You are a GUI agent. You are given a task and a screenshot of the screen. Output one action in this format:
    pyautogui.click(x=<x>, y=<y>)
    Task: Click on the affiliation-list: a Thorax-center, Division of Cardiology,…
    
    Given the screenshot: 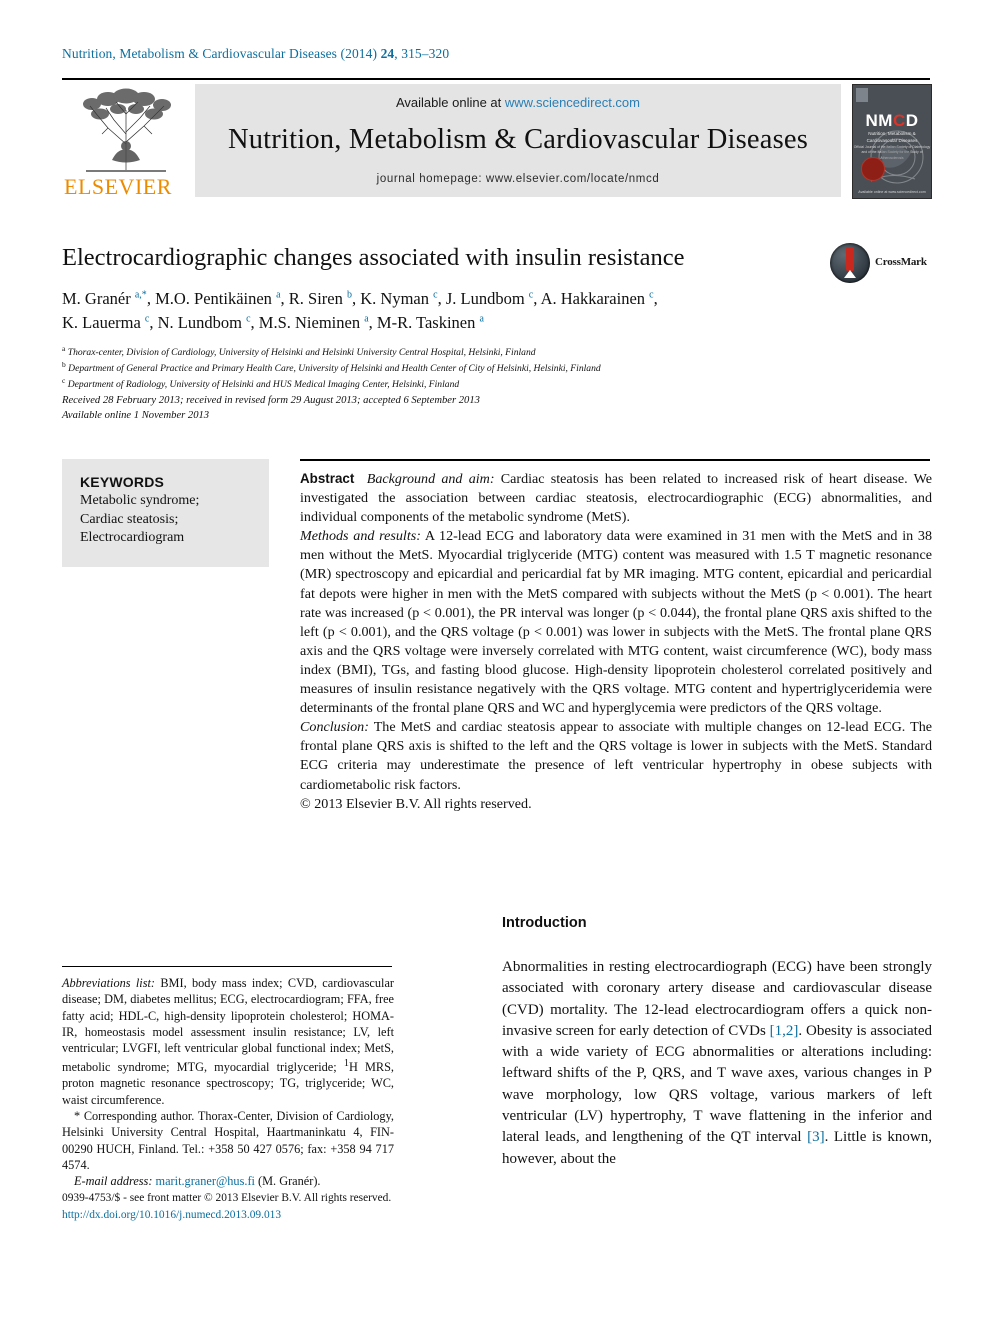 What is the action you would take?
    pyautogui.click(x=462, y=367)
    